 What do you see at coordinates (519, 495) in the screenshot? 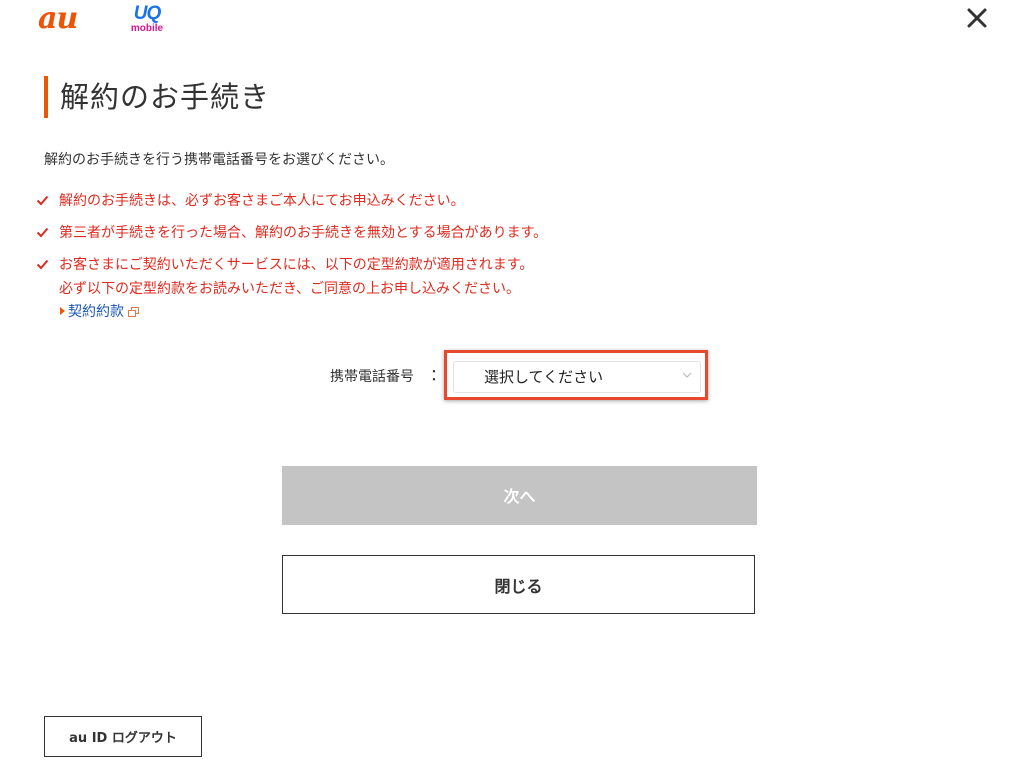
I see `next-button: 次へ` at bounding box center [519, 495].